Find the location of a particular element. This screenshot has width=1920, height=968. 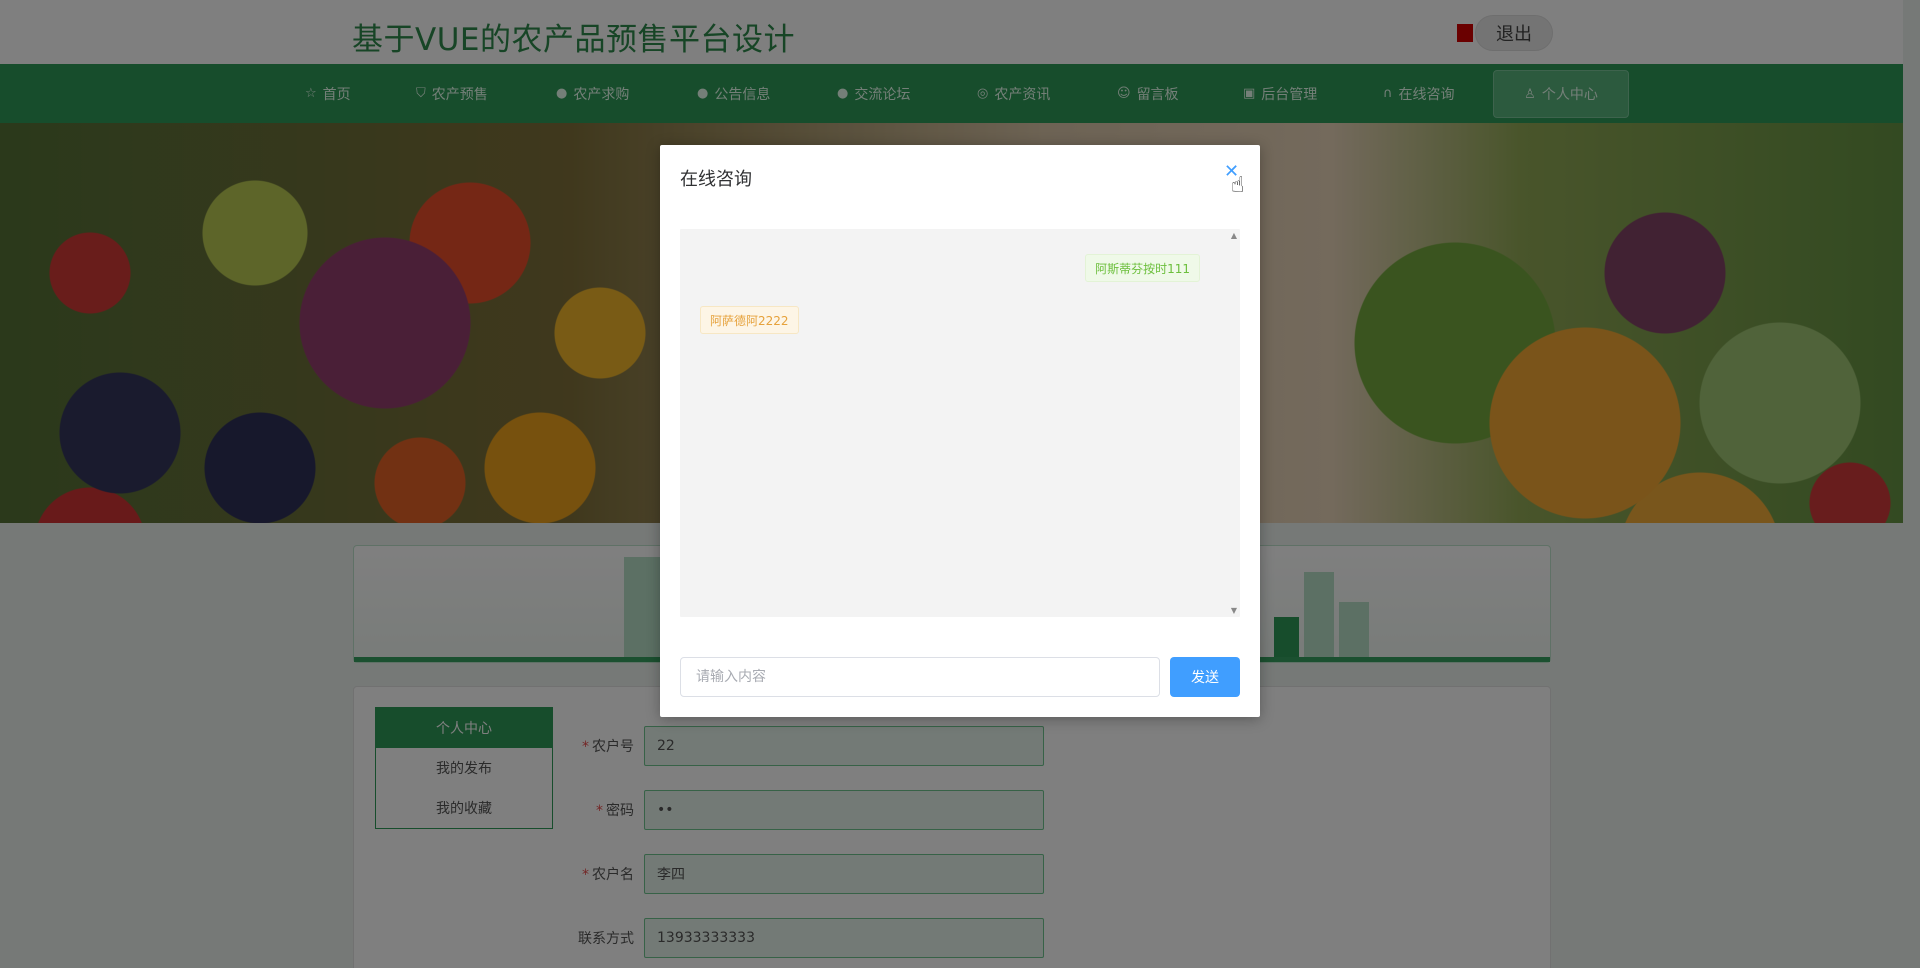

send-button: 发送 is located at coordinates (1205, 677).